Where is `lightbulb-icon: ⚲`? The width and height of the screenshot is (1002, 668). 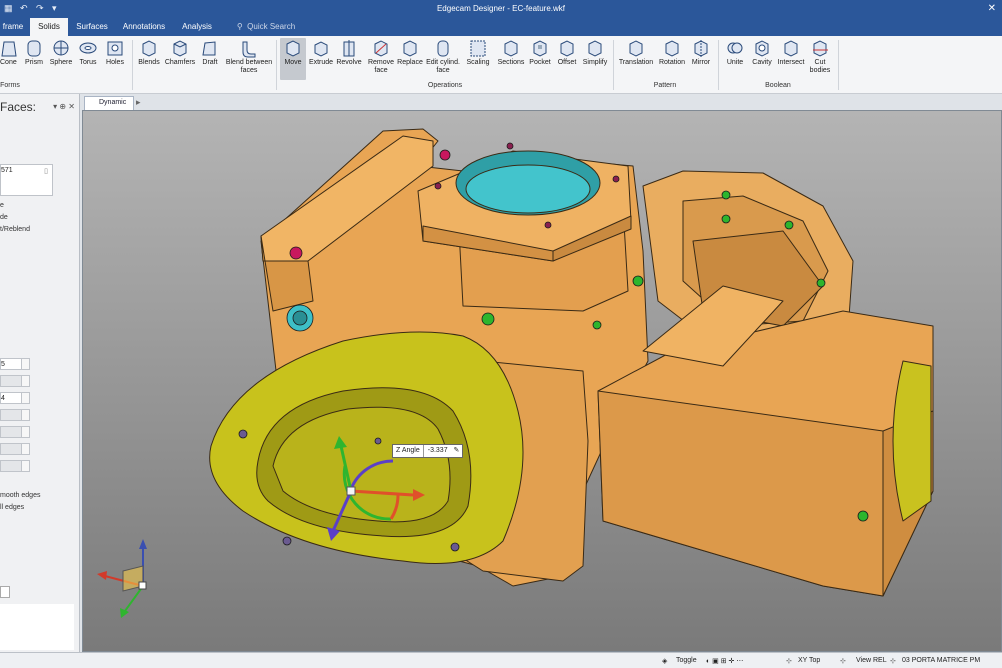 lightbulb-icon: ⚲ is located at coordinates (239, 26).